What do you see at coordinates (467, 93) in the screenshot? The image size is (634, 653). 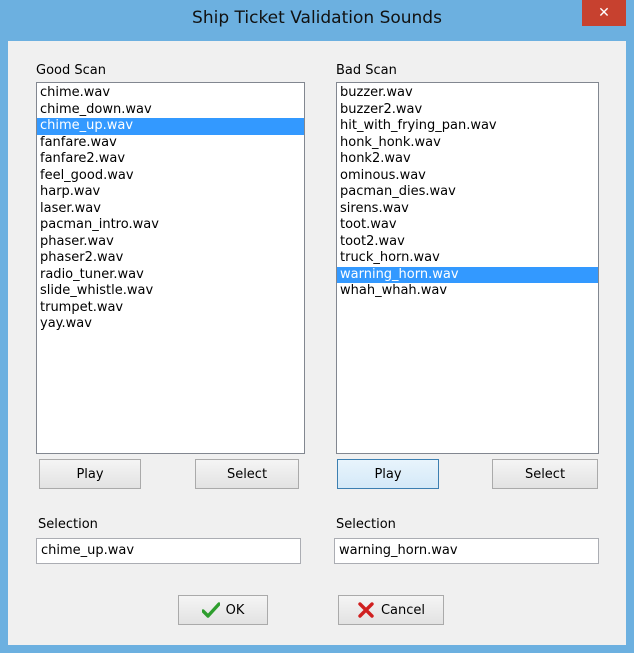 I see `list-item: buzzer.wav` at bounding box center [467, 93].